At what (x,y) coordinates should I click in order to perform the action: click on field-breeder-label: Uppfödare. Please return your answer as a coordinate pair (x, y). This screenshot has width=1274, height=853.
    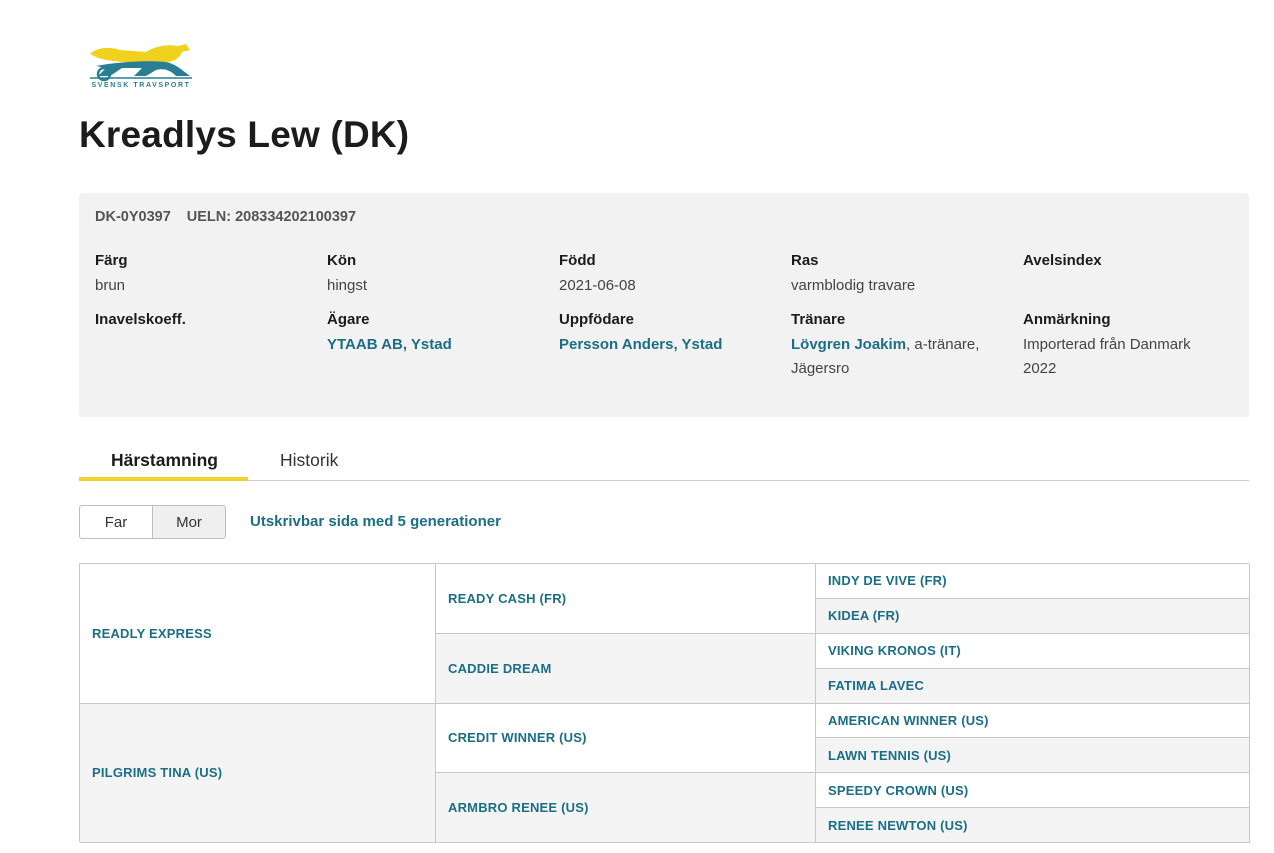
    Looking at the image, I should click on (596, 319).